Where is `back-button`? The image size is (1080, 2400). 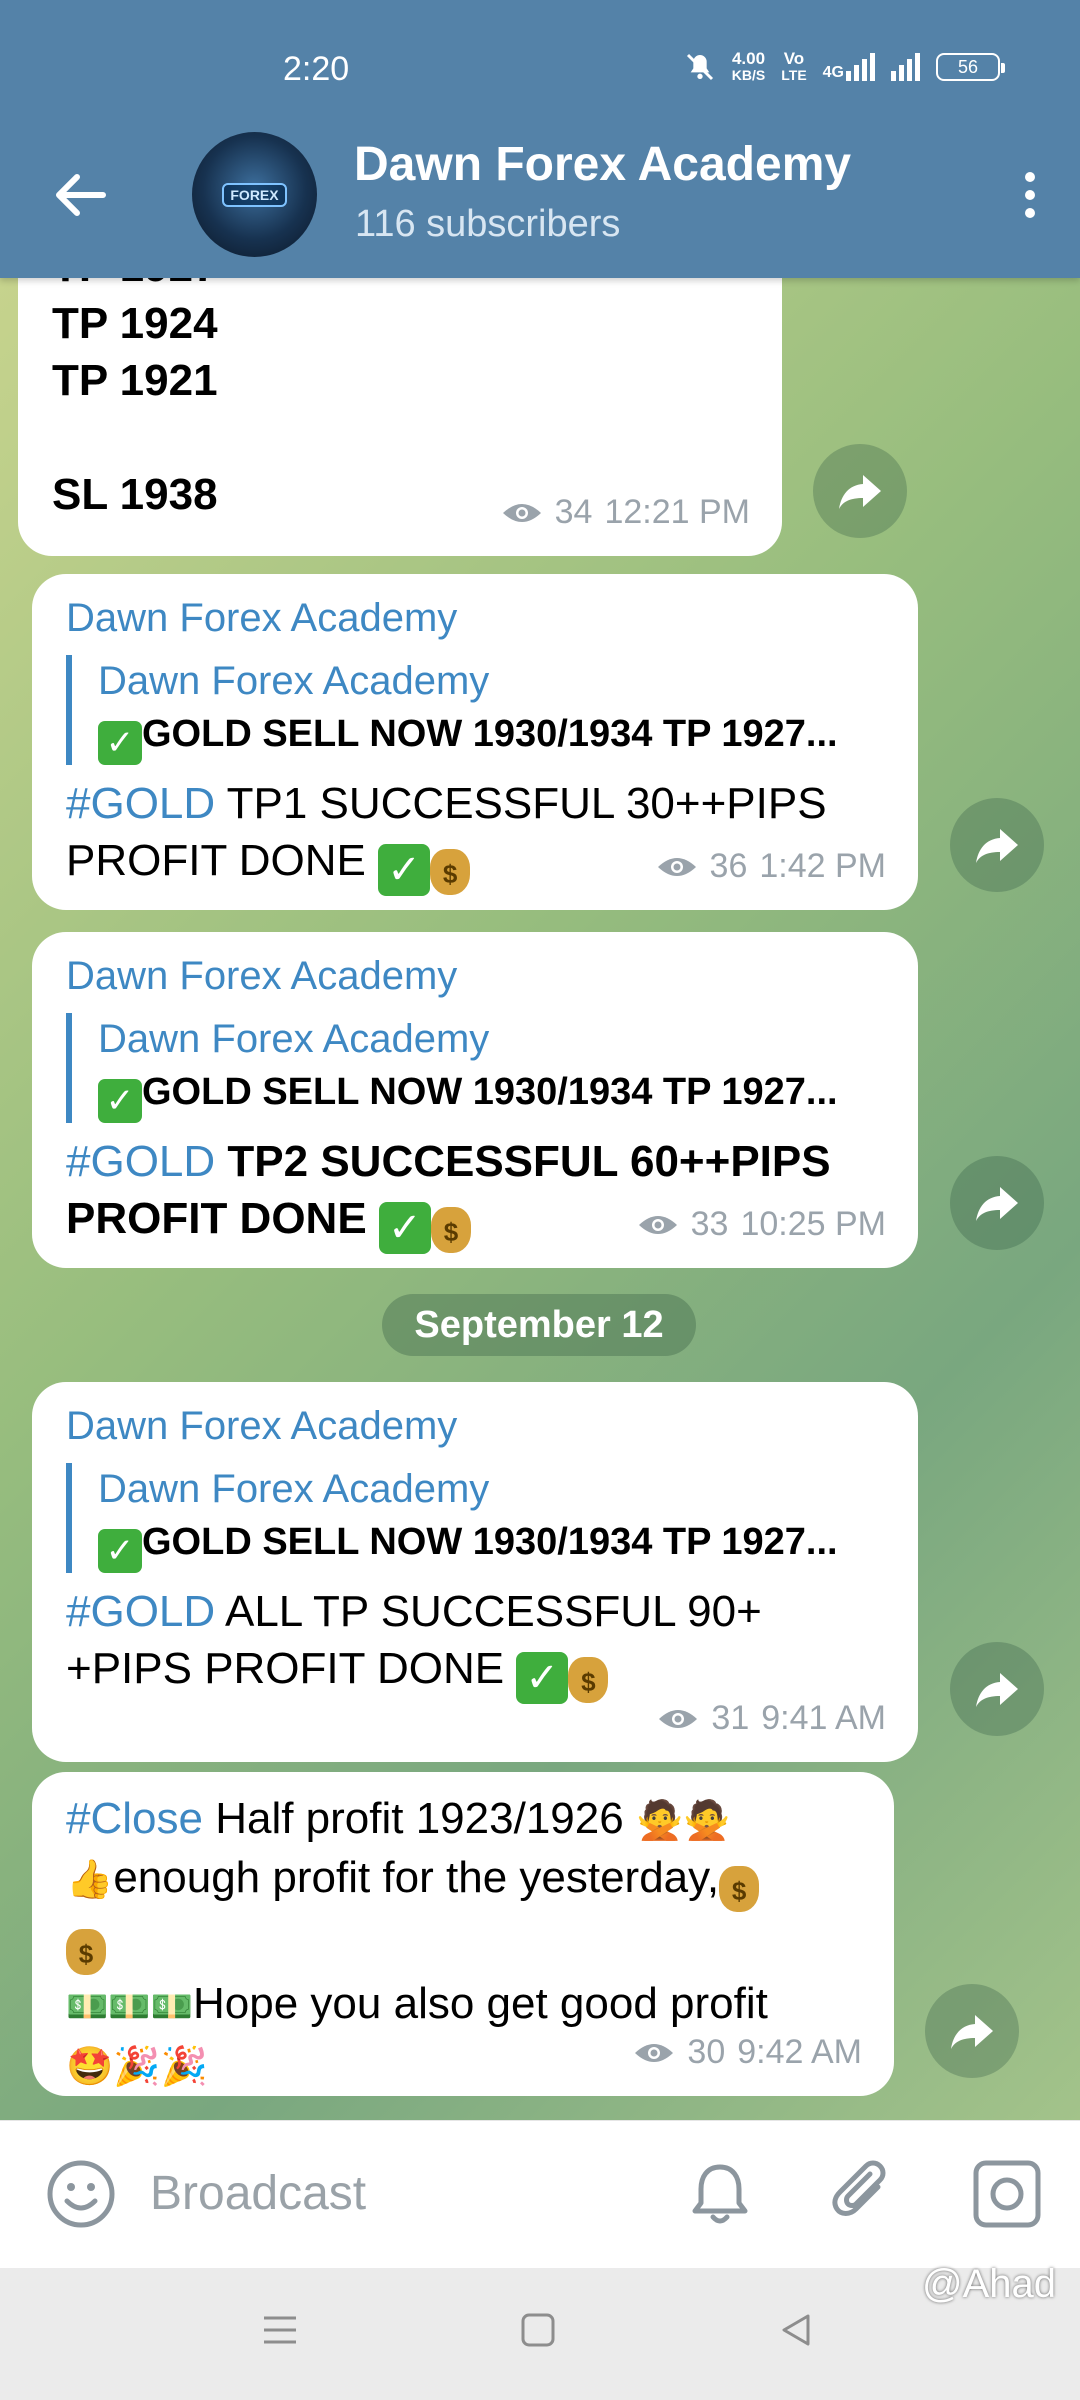
back-button is located at coordinates (80, 195).